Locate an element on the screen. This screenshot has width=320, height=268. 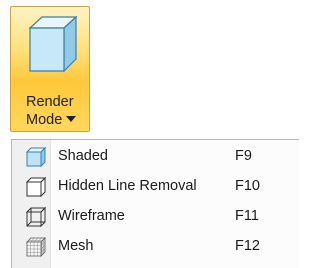
render-mode-button: Render Mode is located at coordinates (50, 69).